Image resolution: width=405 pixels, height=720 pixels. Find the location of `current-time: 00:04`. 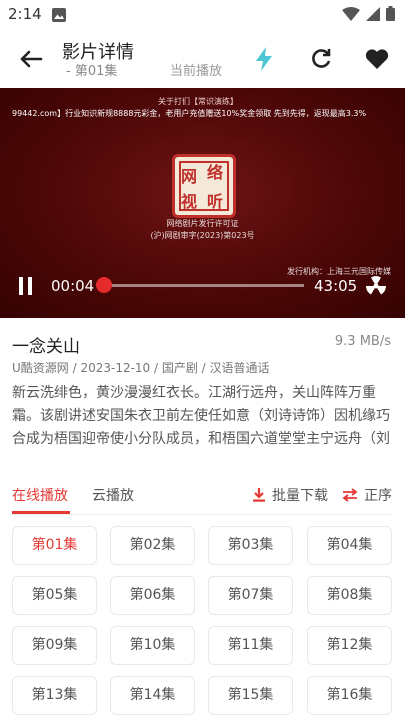

current-time: 00:04 is located at coordinates (73, 286).